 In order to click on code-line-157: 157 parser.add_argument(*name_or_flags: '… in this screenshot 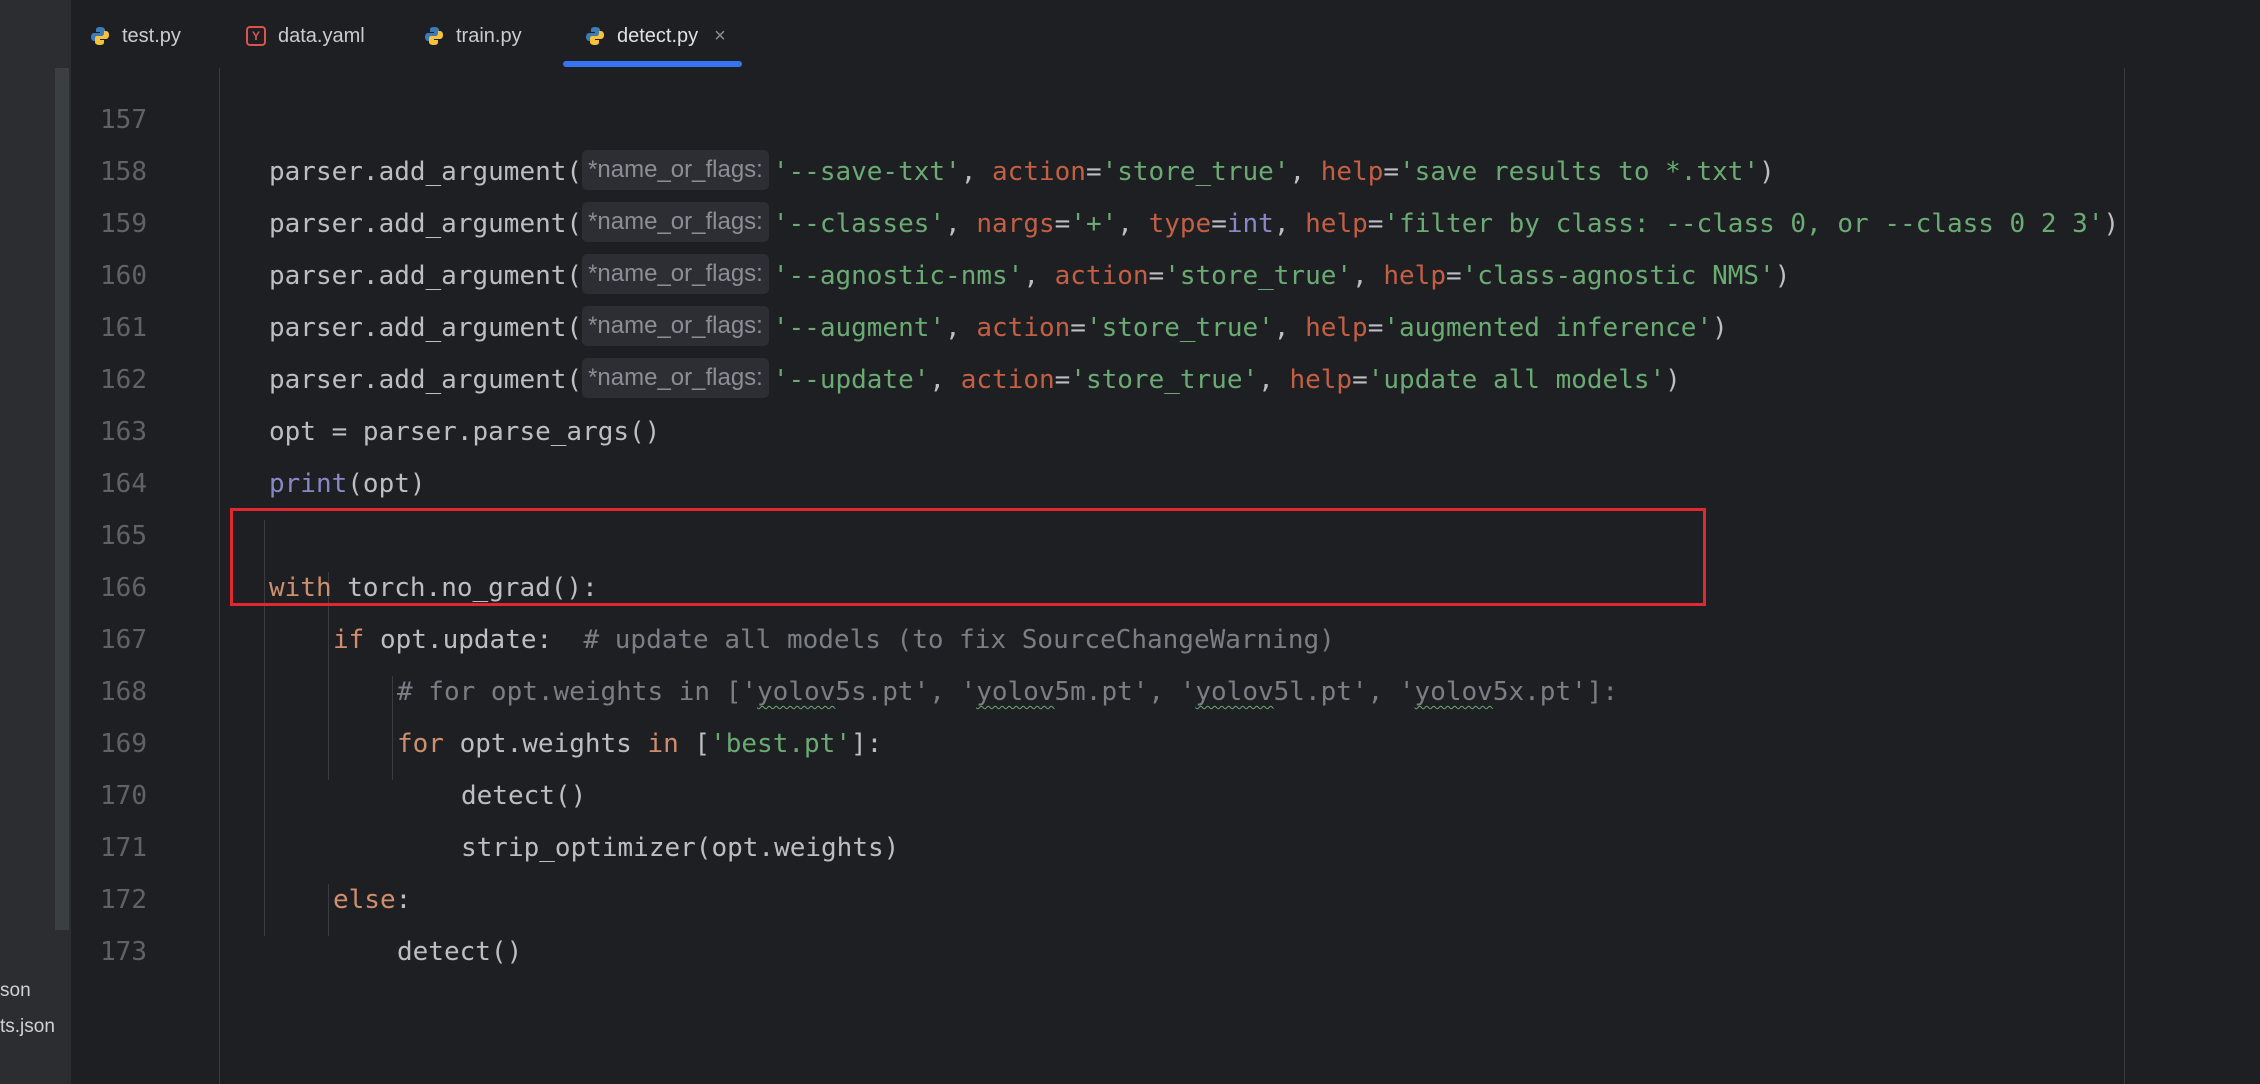, I will do `click(1165, 129)`.